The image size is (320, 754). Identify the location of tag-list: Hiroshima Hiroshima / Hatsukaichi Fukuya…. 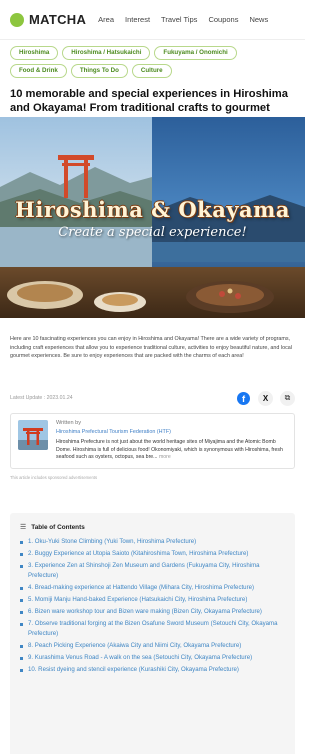
(152, 59).